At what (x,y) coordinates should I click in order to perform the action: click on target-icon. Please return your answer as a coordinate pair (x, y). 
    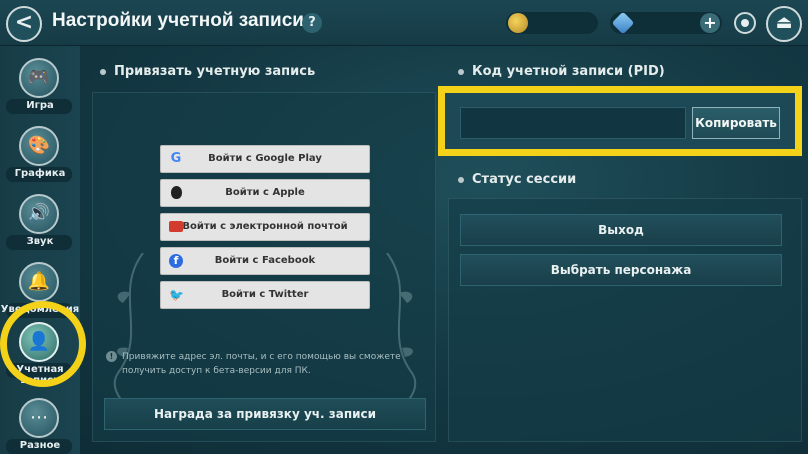
    Looking at the image, I should click on (745, 23).